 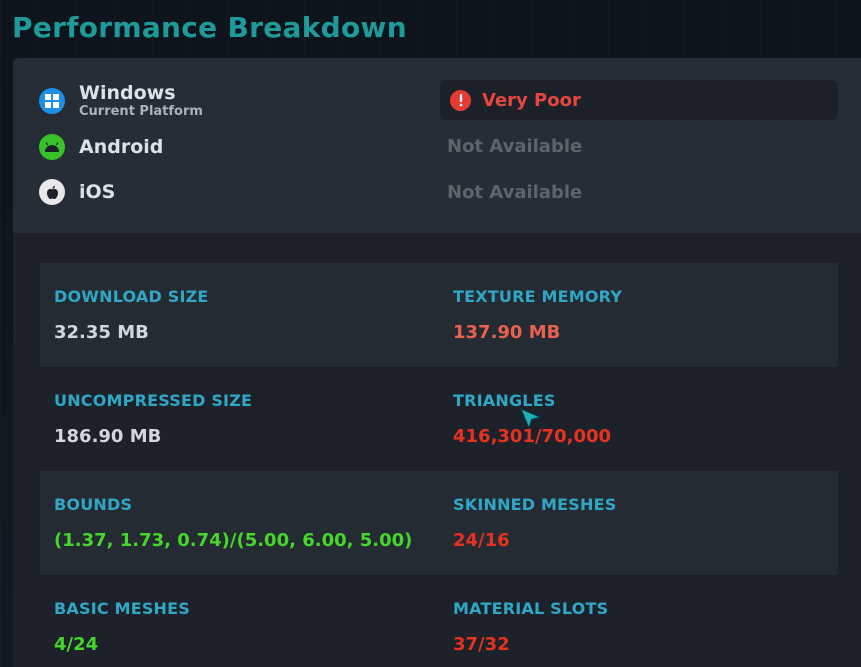 I want to click on platform-row-windows: Windows Current Platform, so click(x=121, y=101).